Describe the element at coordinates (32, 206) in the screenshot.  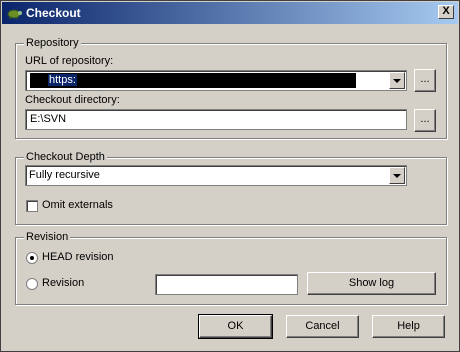
I see `omit-externals-checkbox` at that location.